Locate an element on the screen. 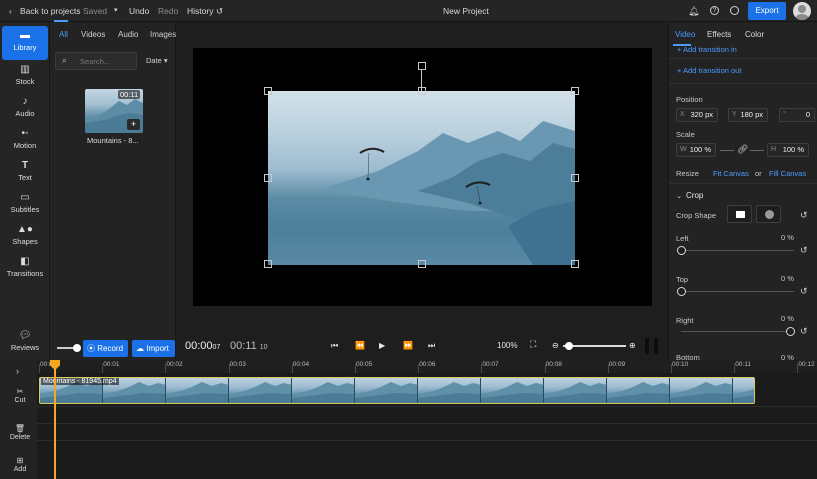 This screenshot has width=817, height=479. nav-reviews: 💬︎ Reviews is located at coordinates (25, 342).